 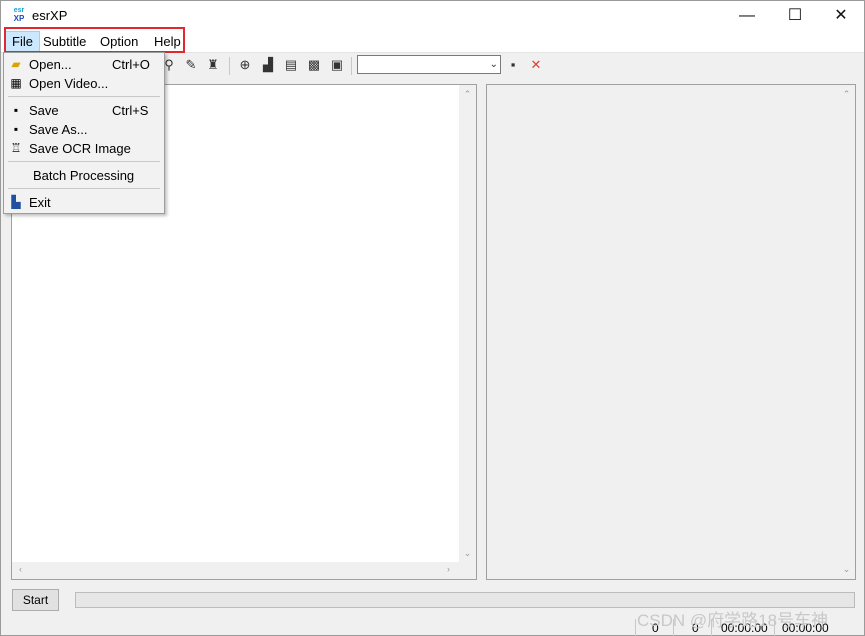 What do you see at coordinates (213, 65) in the screenshot?
I see `trophy-icon: ♜` at bounding box center [213, 65].